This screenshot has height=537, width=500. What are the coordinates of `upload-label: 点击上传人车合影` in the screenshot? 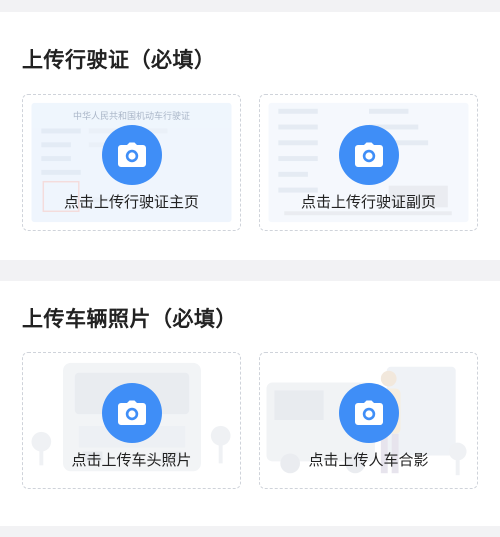 It's located at (368, 460).